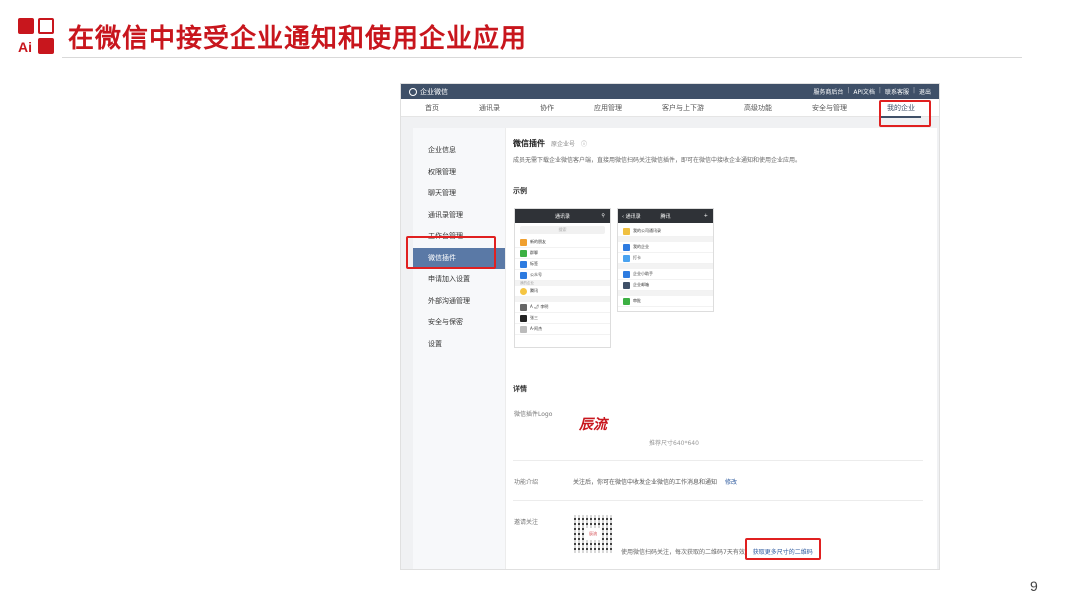  I want to click on plugin-logo-image: 辰流, so click(593, 424).